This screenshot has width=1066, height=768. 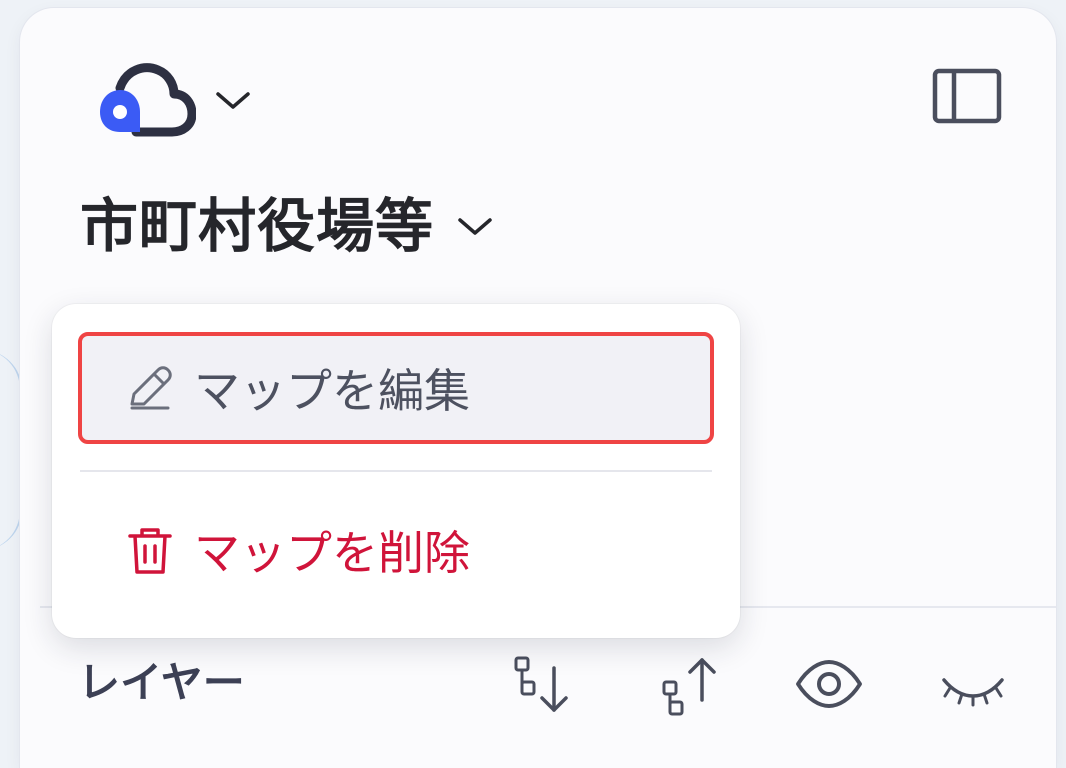 I want to click on page-title: 市町村役場等, so click(x=257, y=226).